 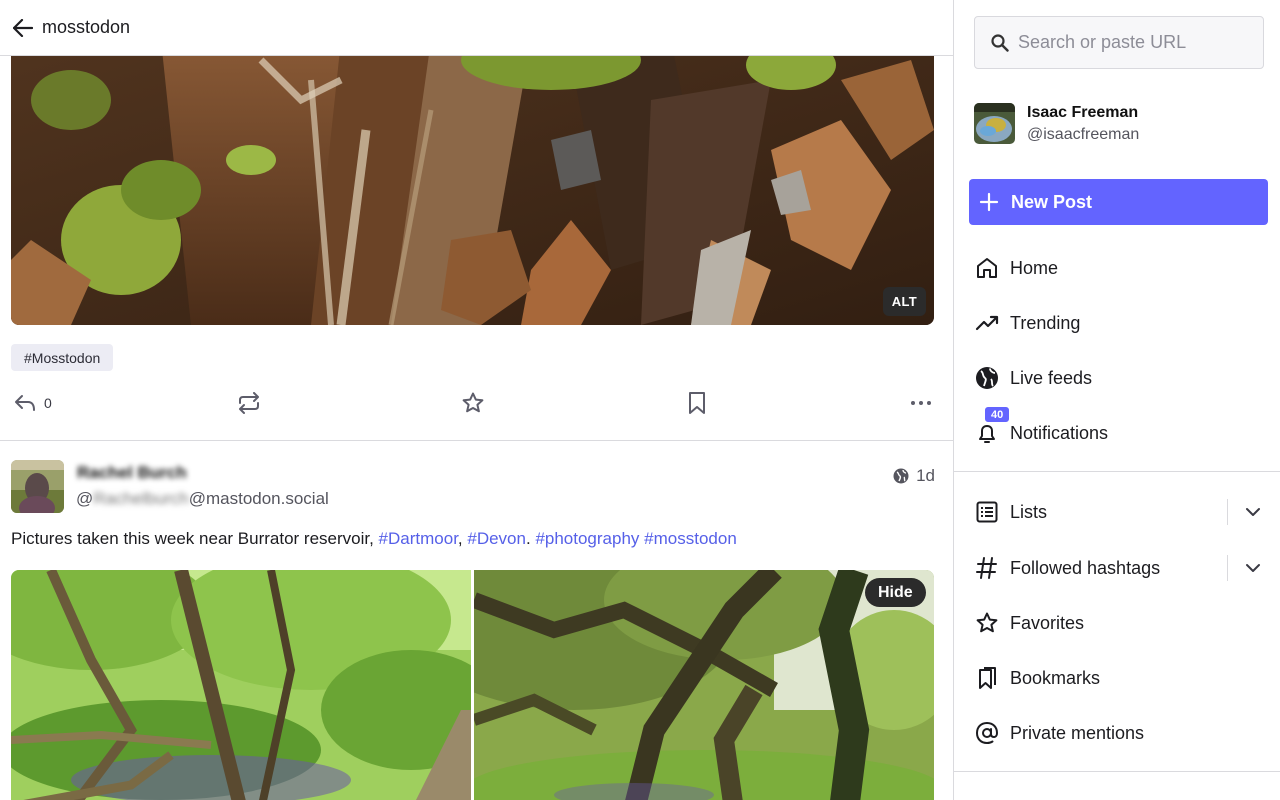 I want to click on account-handle: @isaacfreeman, so click(x=1083, y=134).